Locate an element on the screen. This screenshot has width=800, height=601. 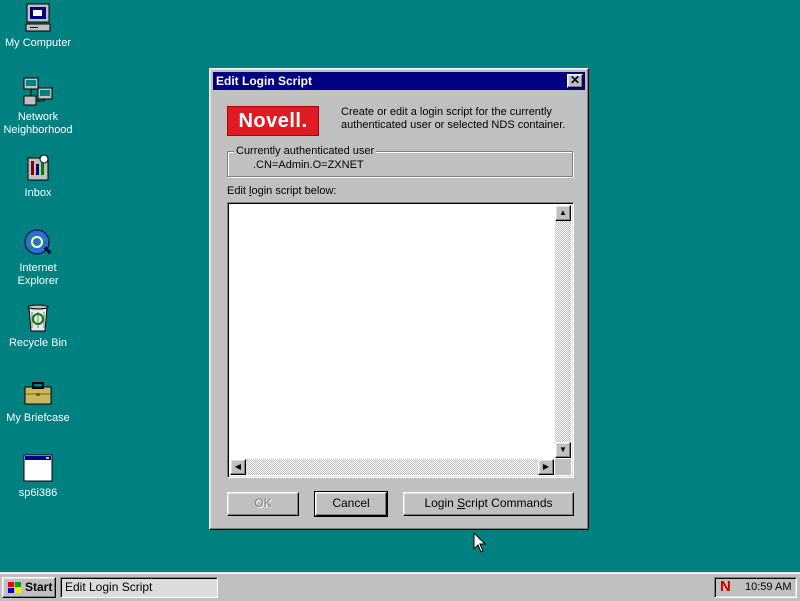
desktop-icon-inbox: Inbox is located at coordinates (38, 176).